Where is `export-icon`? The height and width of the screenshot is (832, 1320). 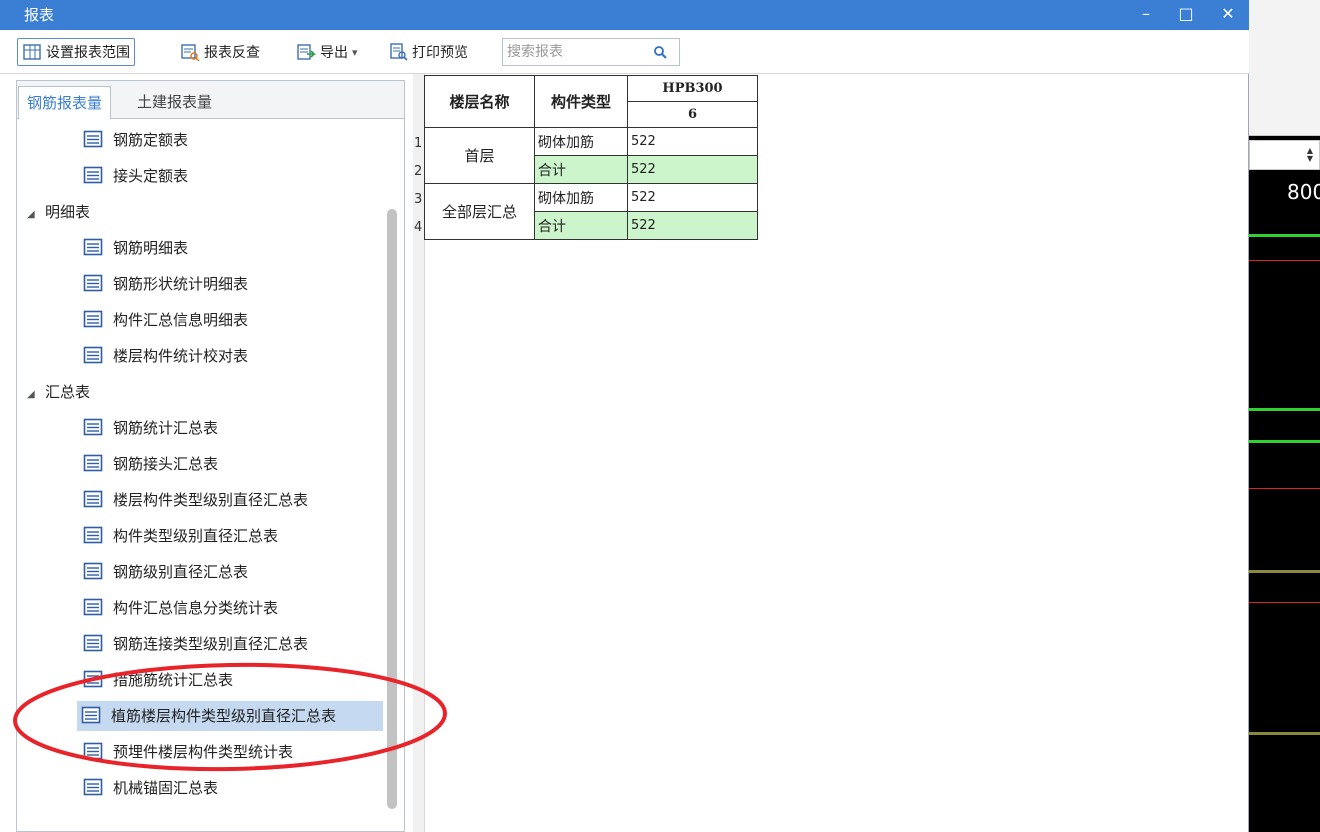
export-icon is located at coordinates (306, 52).